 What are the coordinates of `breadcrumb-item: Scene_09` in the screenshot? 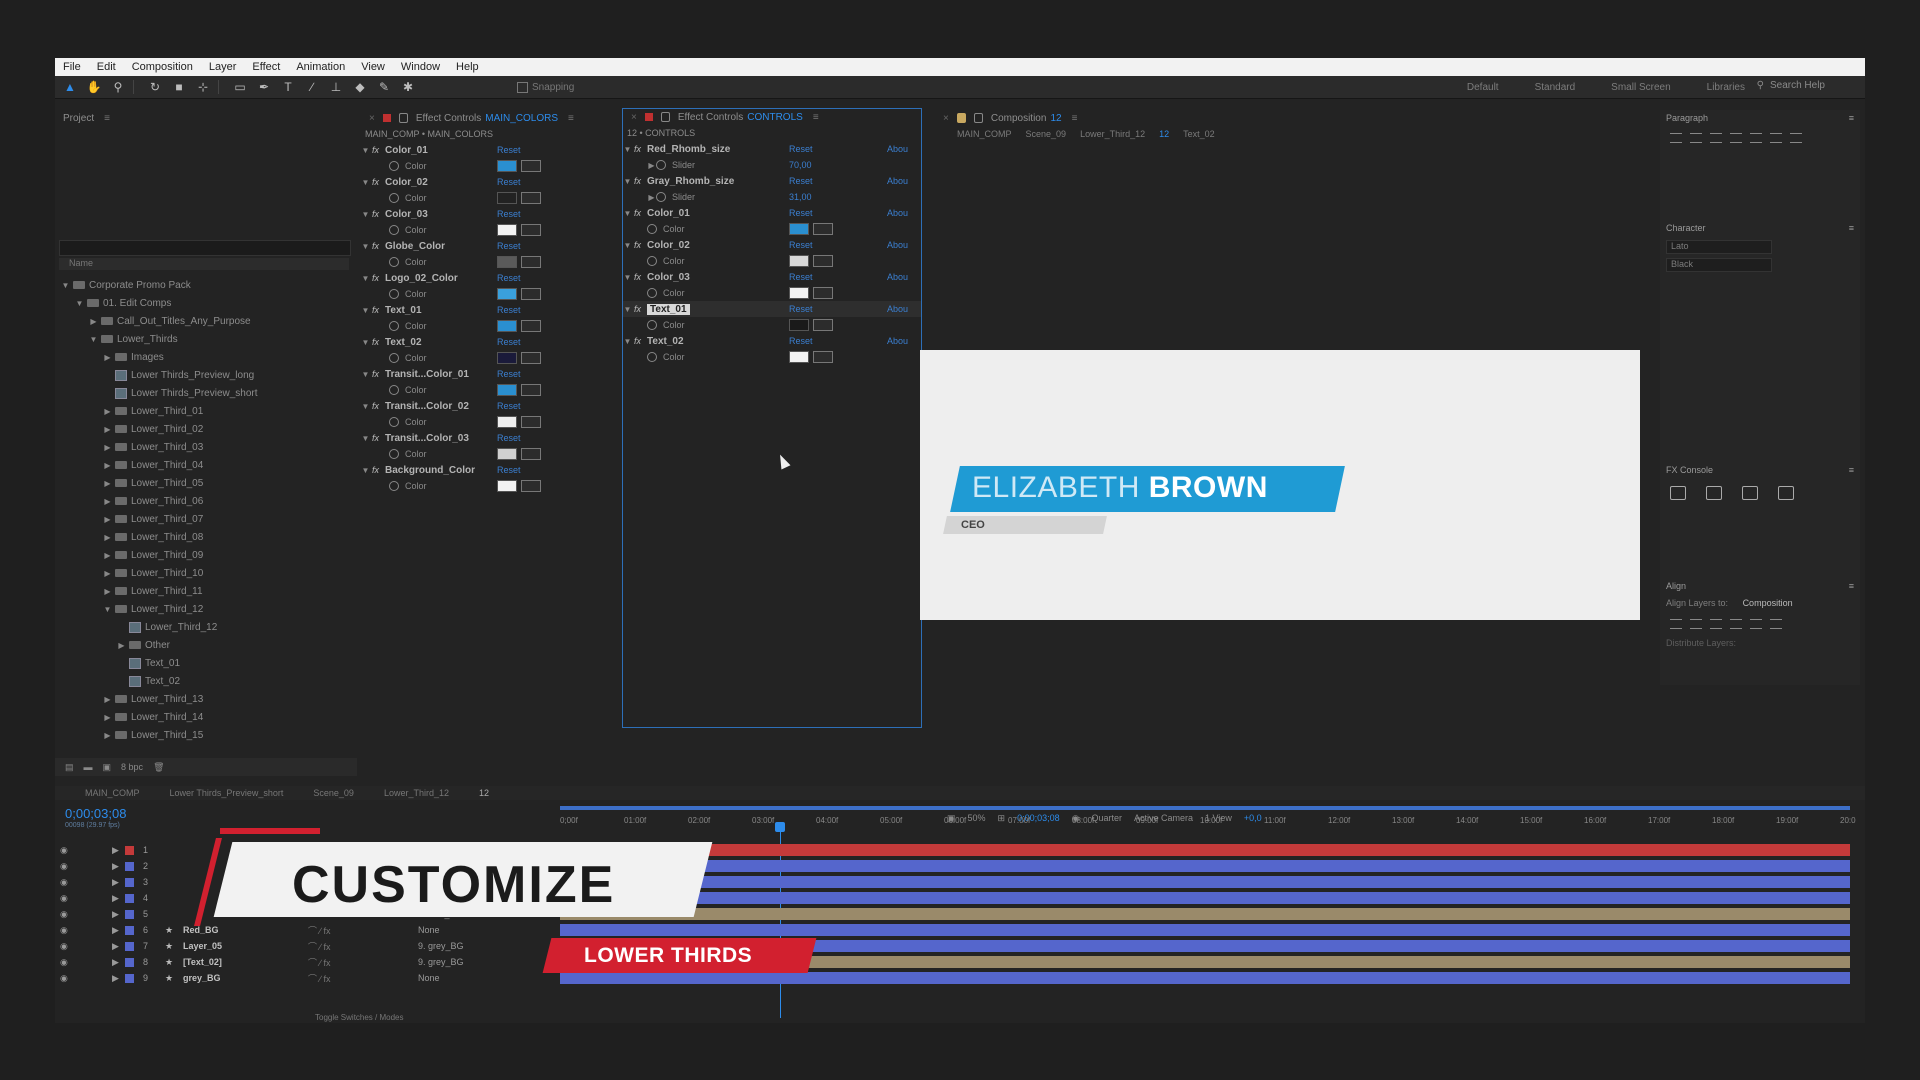 It's located at (1046, 134).